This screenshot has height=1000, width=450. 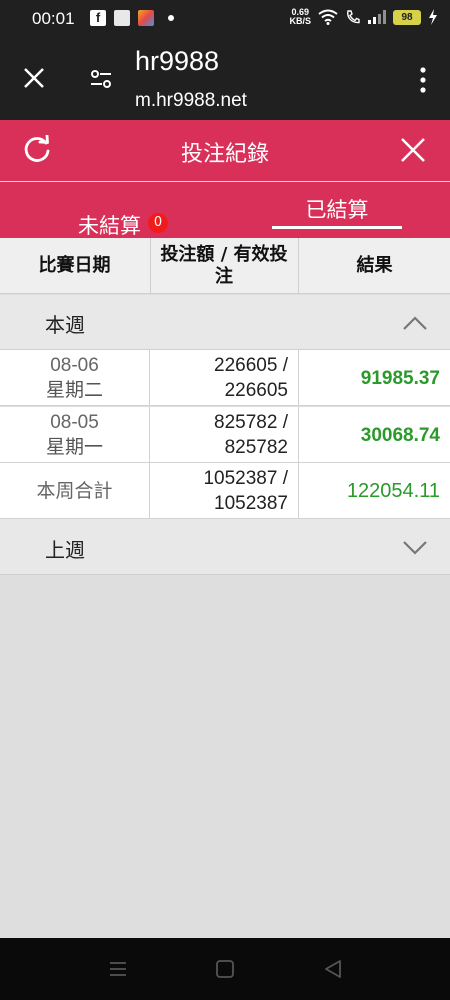 I want to click on settlement-tabs: 未結算 0 已結算, so click(x=225, y=210).